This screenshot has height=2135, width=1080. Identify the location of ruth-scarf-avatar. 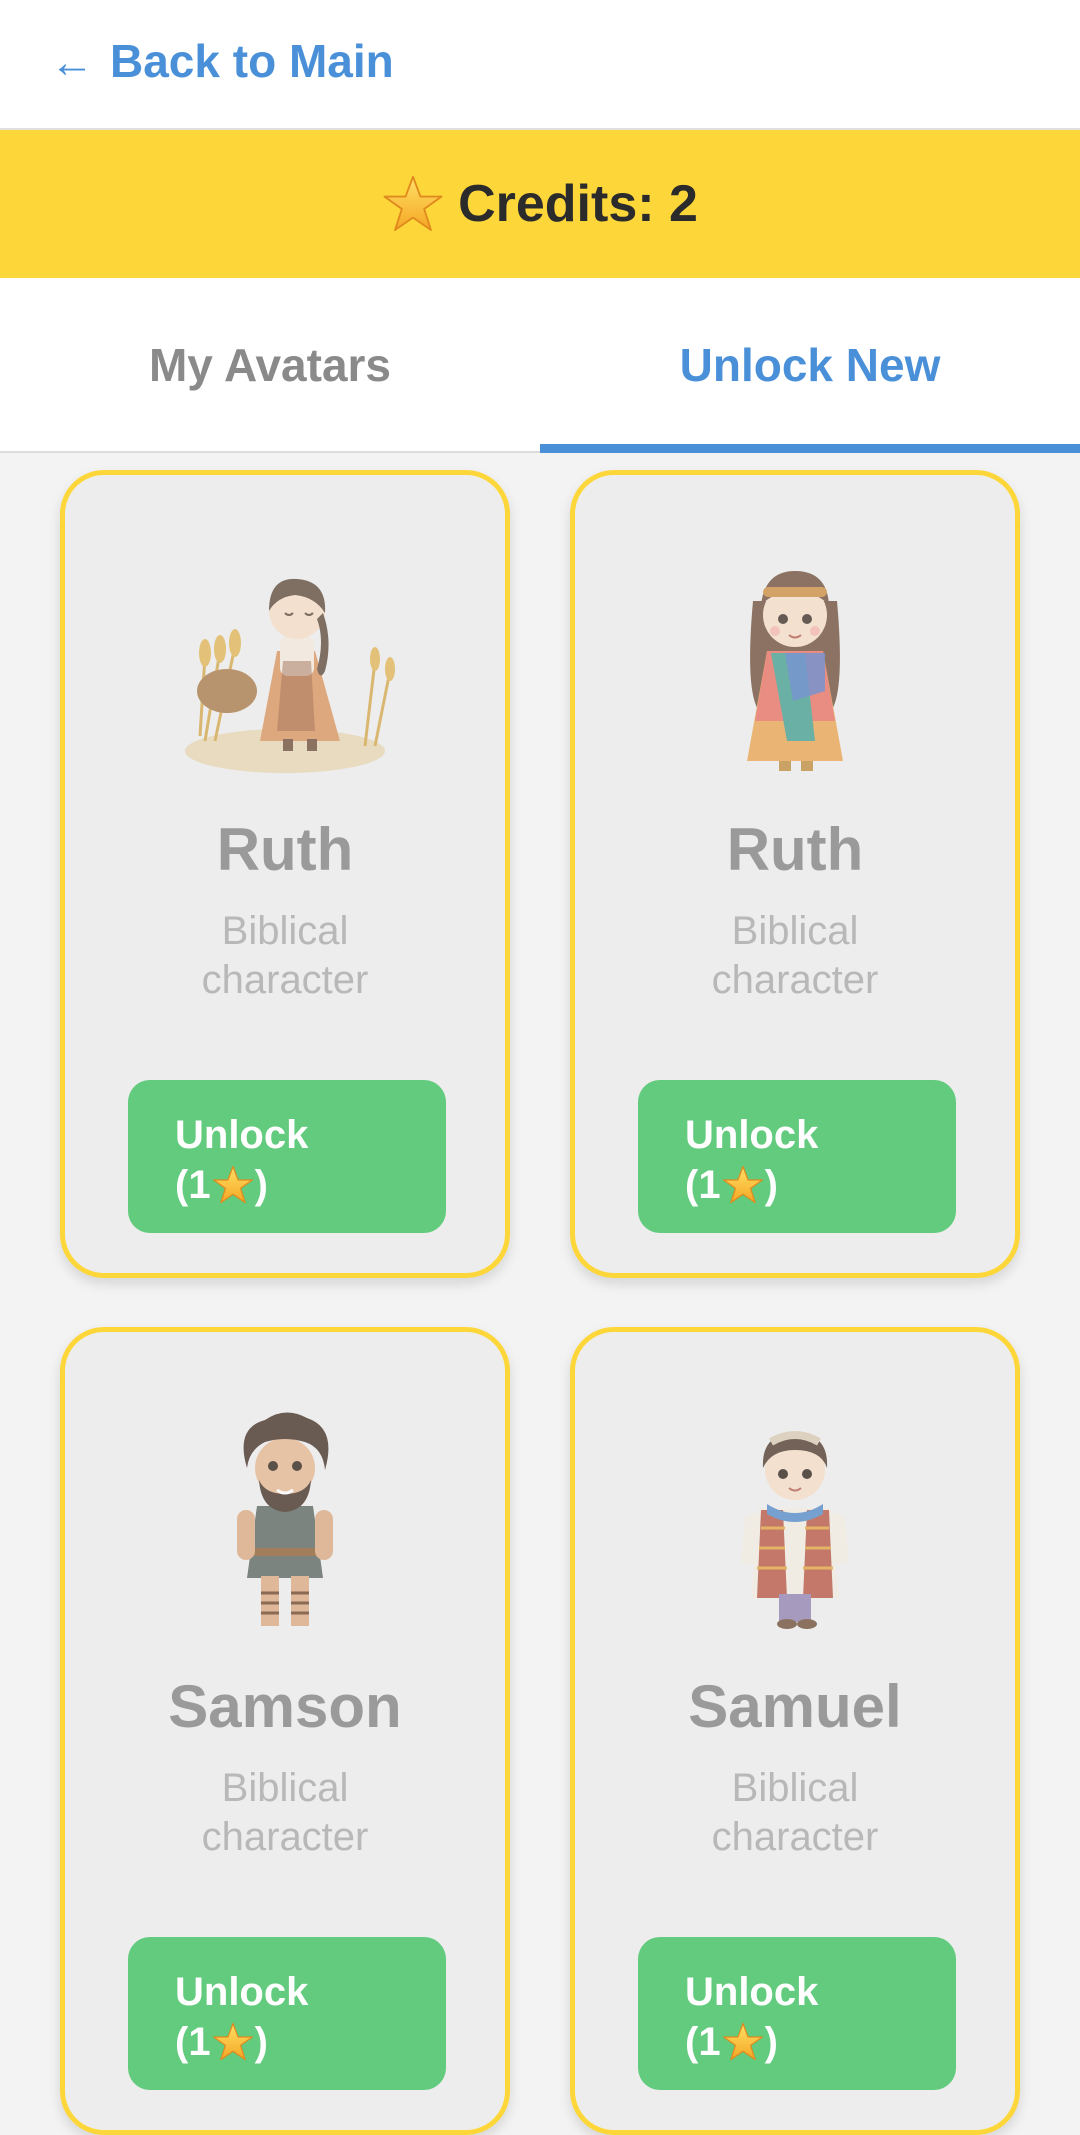
(795, 671).